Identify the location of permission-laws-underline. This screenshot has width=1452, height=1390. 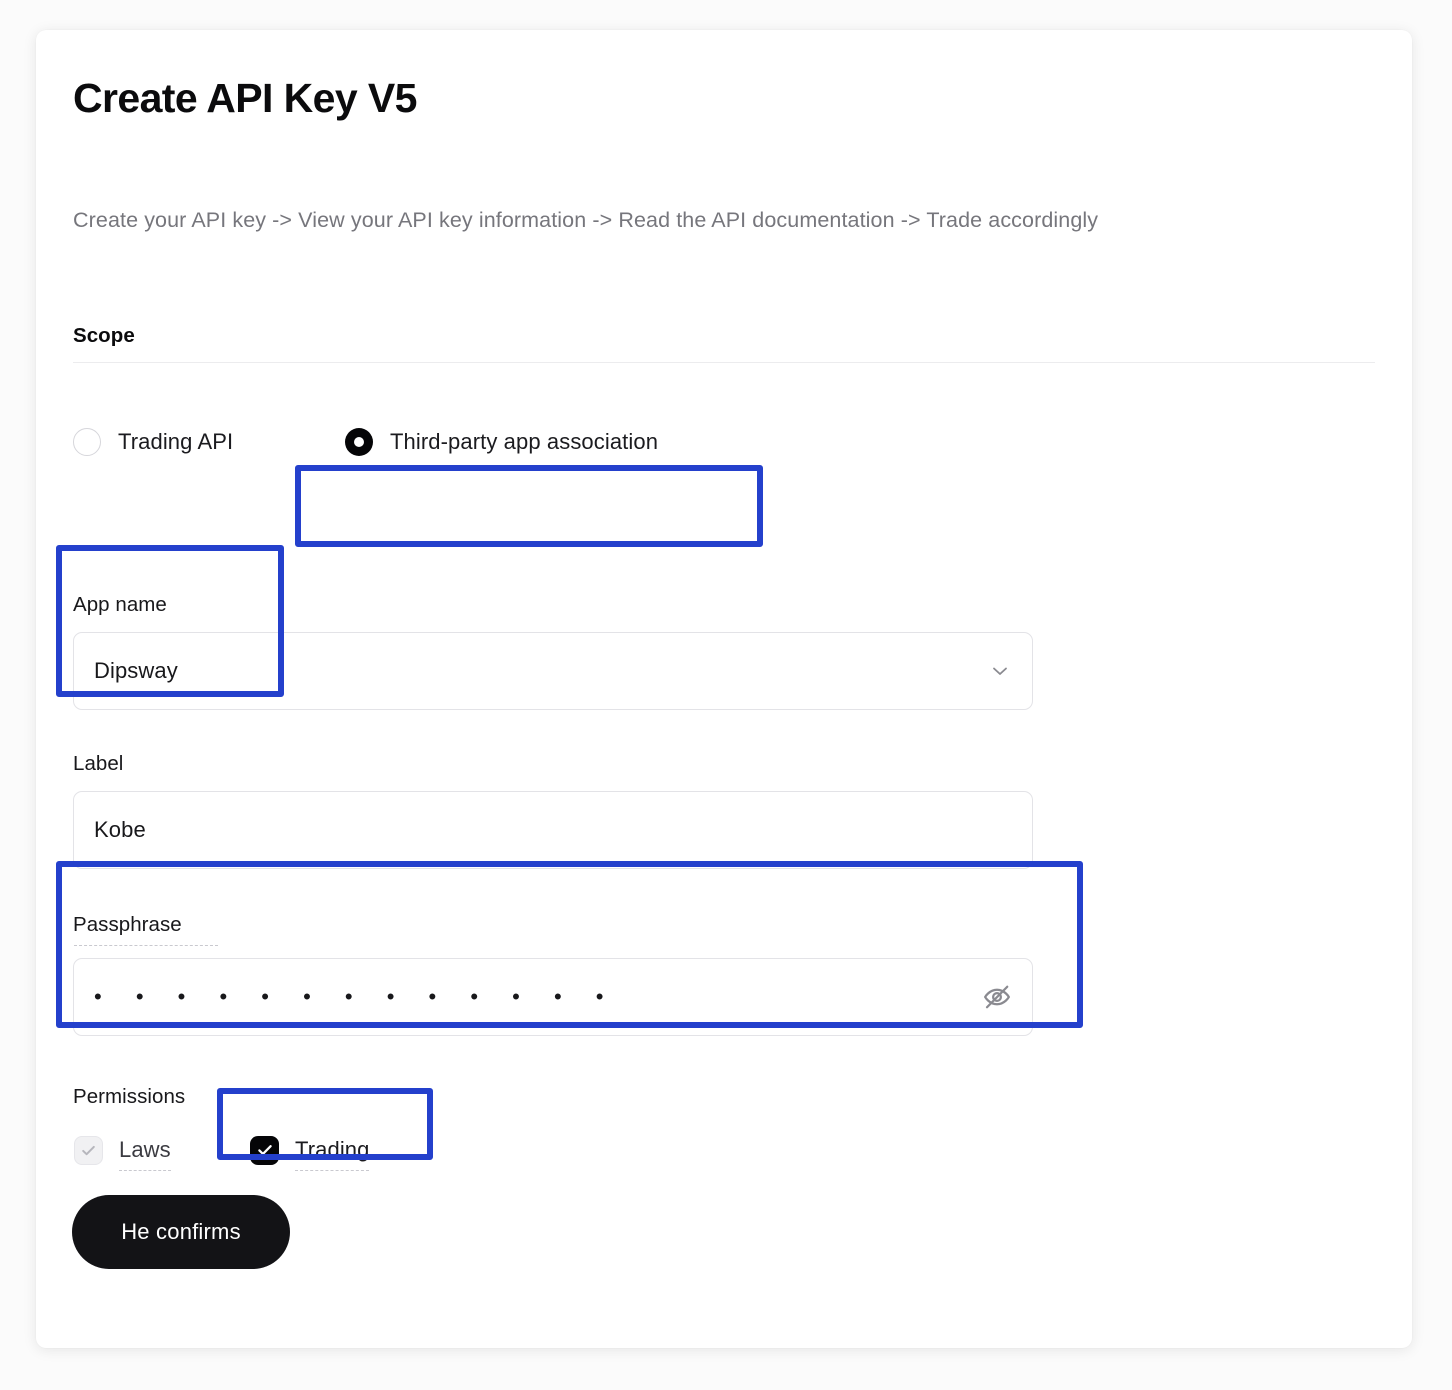
(145, 1170).